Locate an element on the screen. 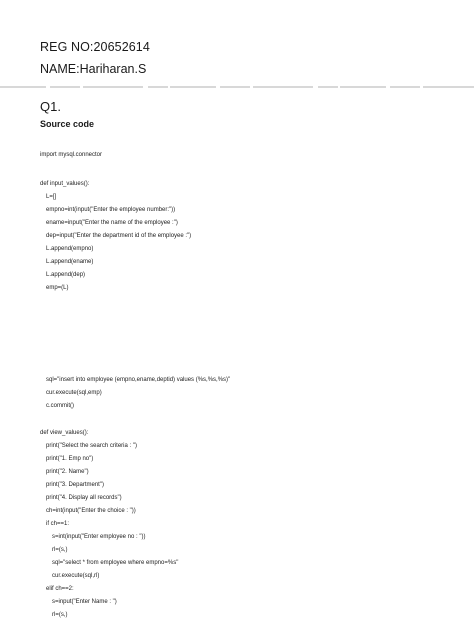 The width and height of the screenshot is (474, 632). code-line: elif ch==2: is located at coordinates (60, 589).